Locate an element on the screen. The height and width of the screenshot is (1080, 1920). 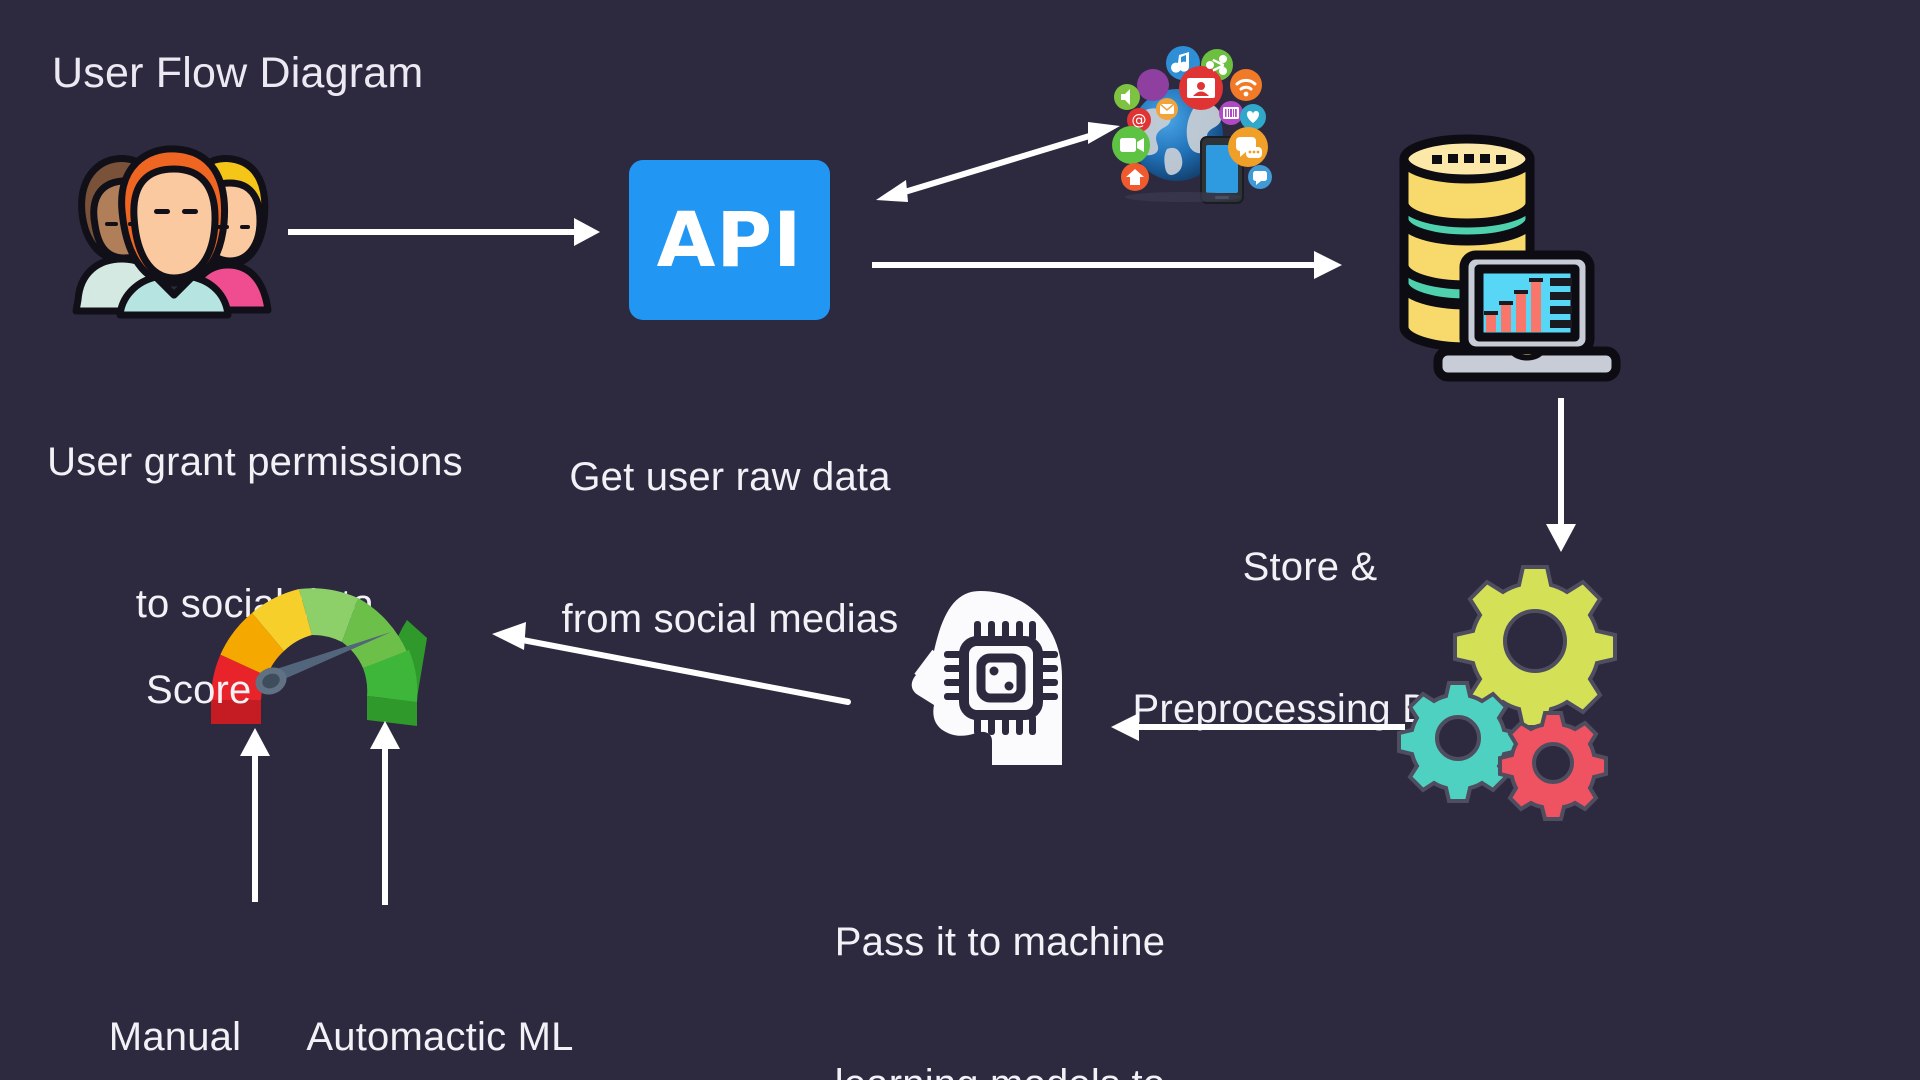
arrow-gears-to-head is located at coordinates (1255, 727).